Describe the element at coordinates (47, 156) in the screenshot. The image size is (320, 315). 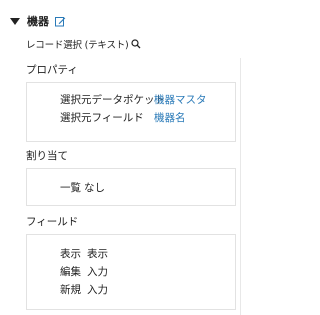
I see `assign-title: 割り当て` at that location.